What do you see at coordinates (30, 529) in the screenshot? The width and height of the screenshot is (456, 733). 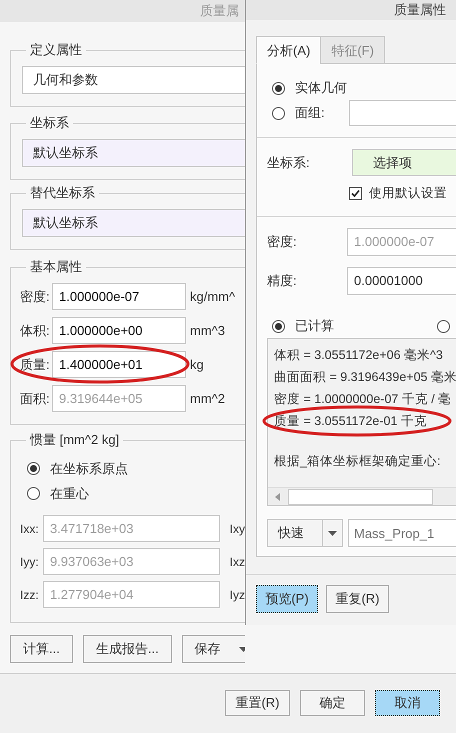 I see `field-label: Ixx:` at bounding box center [30, 529].